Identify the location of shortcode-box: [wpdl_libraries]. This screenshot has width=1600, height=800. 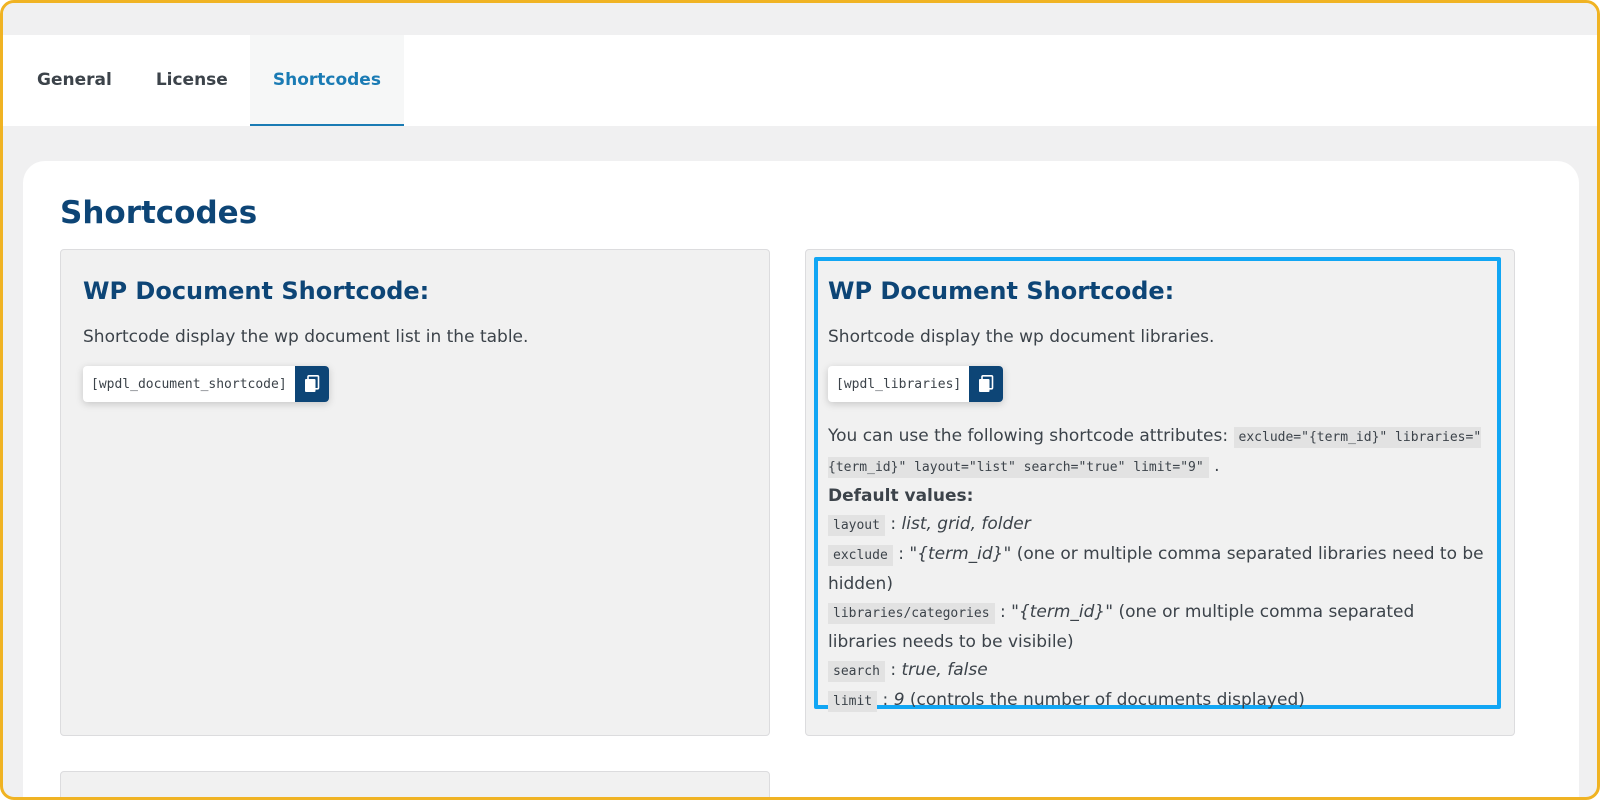
(916, 384).